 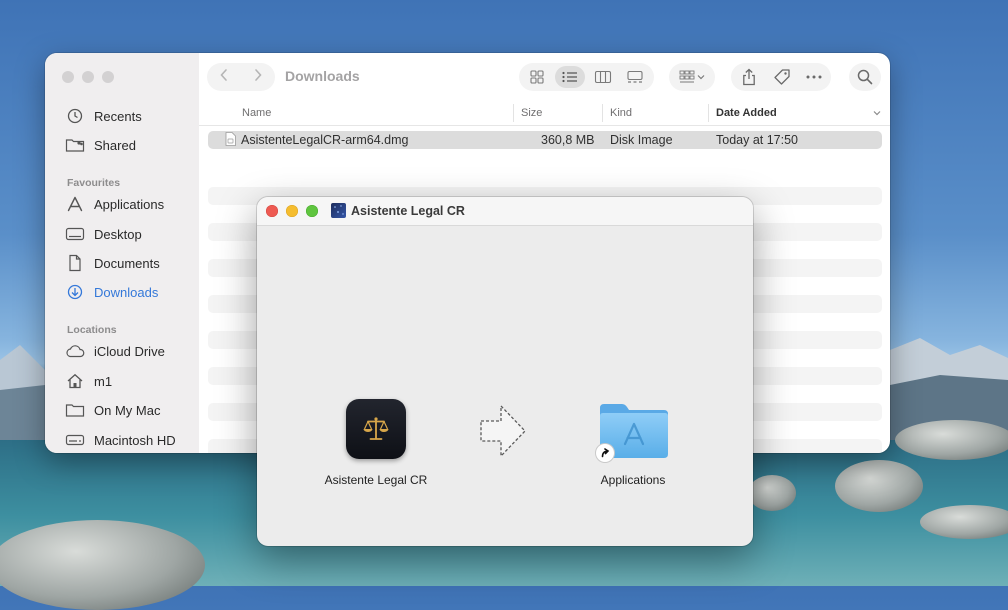 What do you see at coordinates (75, 145) in the screenshot?
I see `shared-folder-icon` at bounding box center [75, 145].